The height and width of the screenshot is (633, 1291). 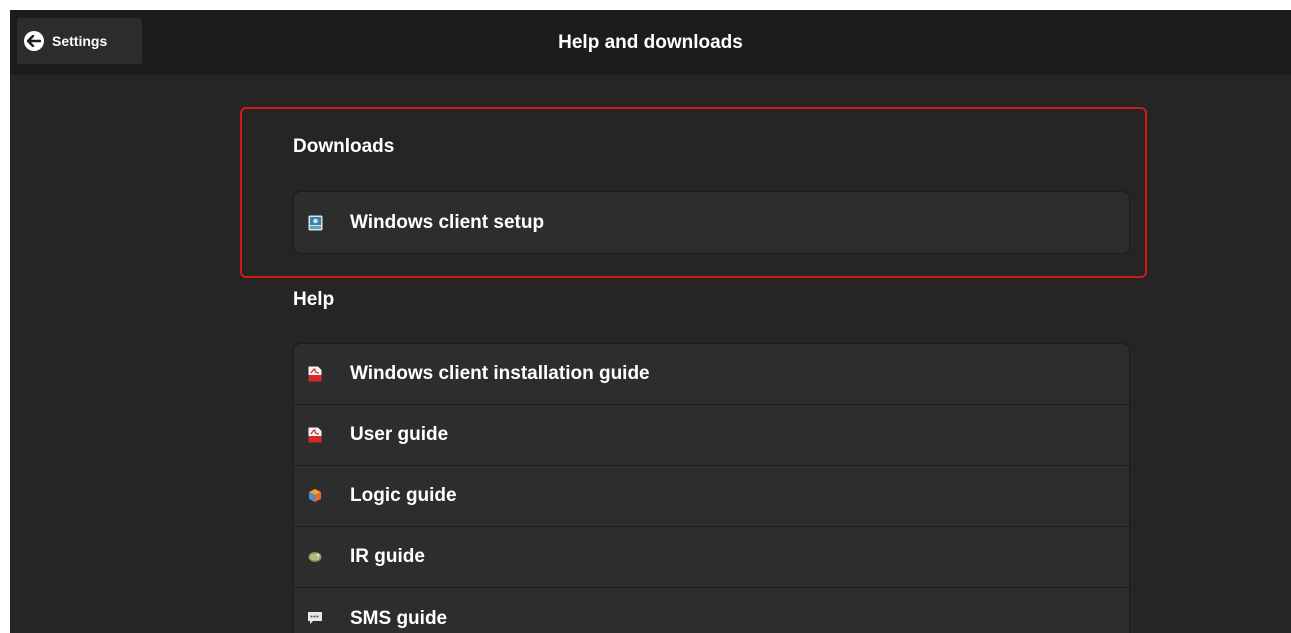 I want to click on list-item-label: User guide, so click(x=399, y=434).